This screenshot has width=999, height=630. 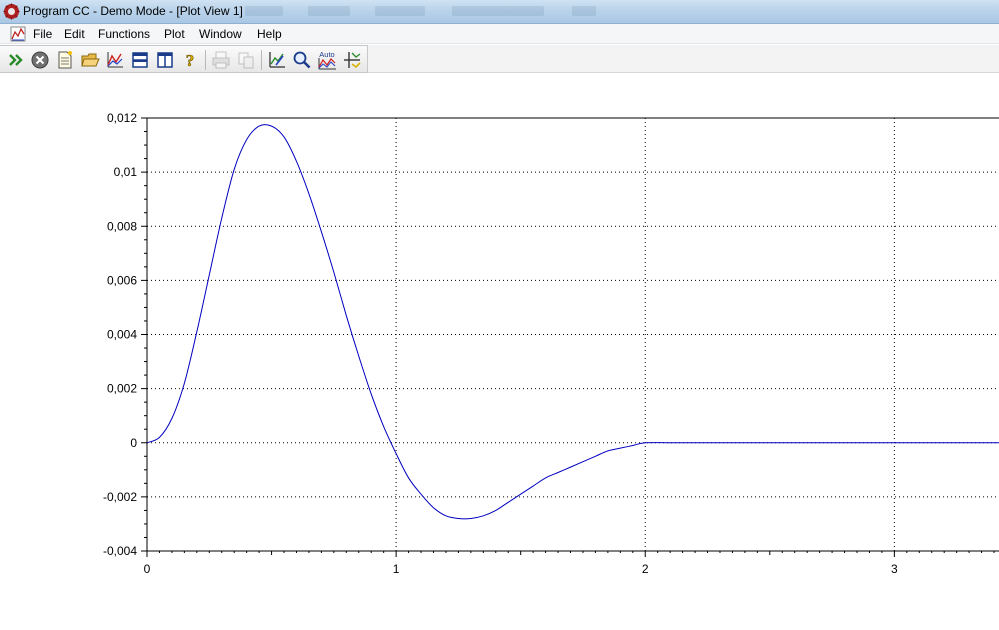 What do you see at coordinates (126, 172) in the screenshot?
I see `y-tick-label: 0,01` at bounding box center [126, 172].